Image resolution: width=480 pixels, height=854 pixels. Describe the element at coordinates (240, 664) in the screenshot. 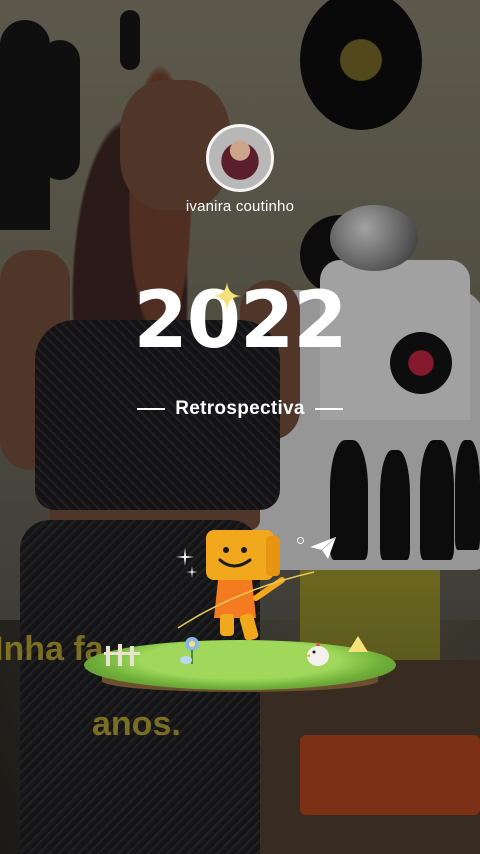

I see `grass-island` at that location.